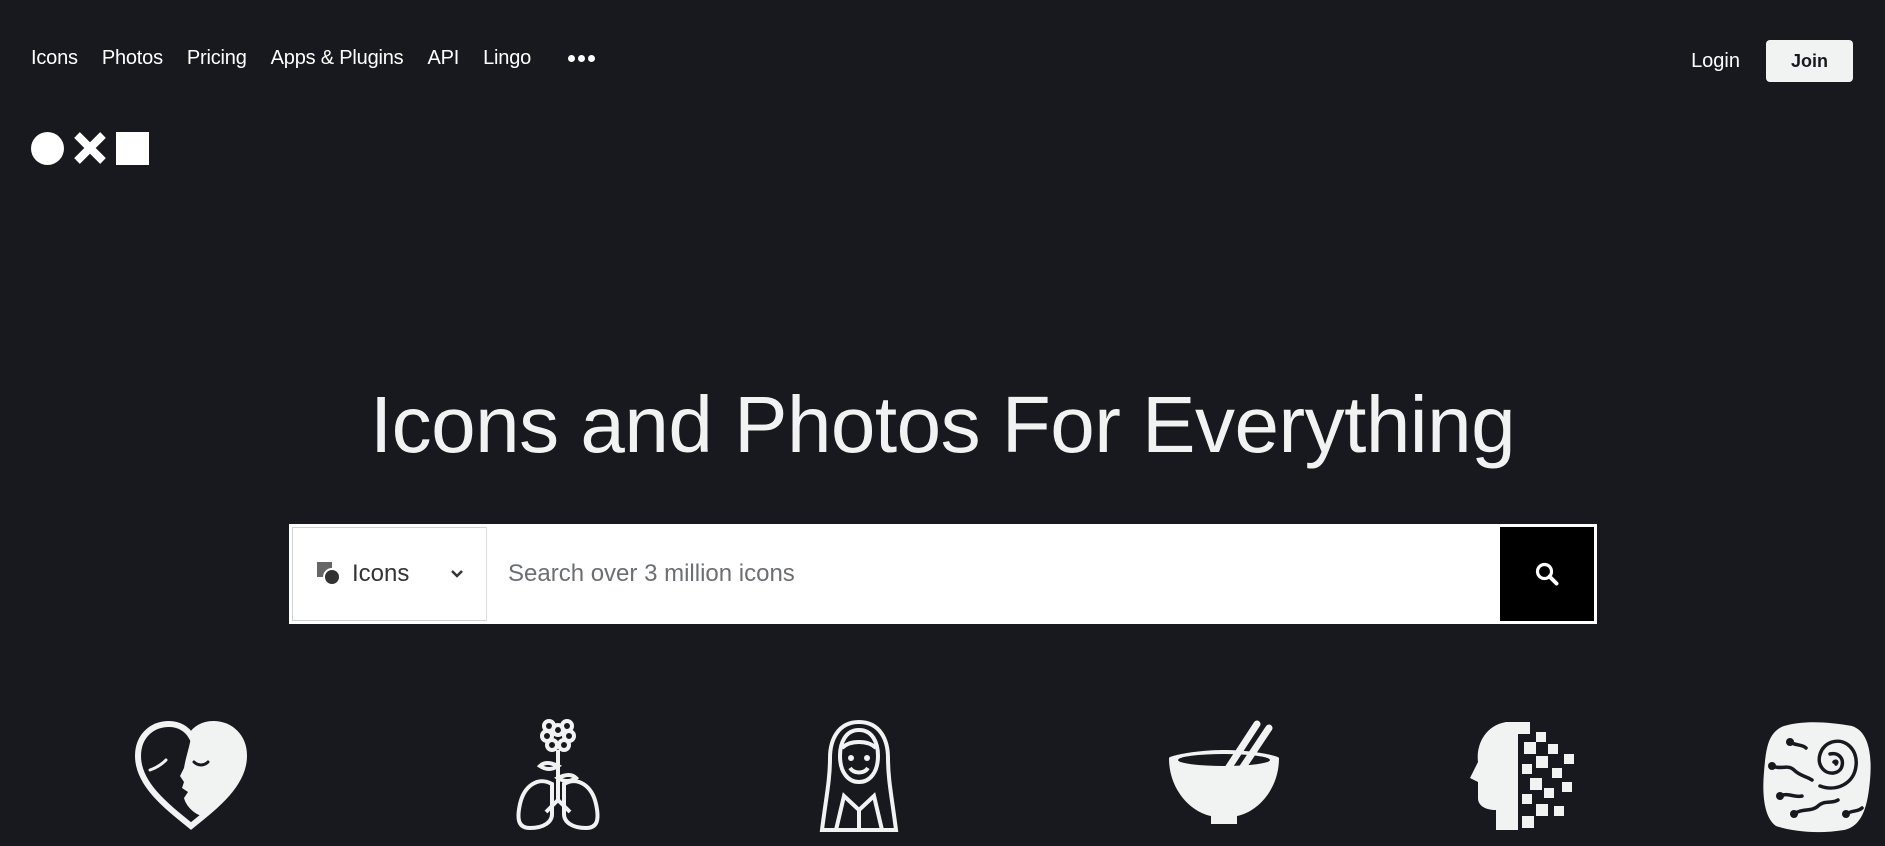 This screenshot has width=1885, height=846. I want to click on join-button: Join, so click(1809, 61).